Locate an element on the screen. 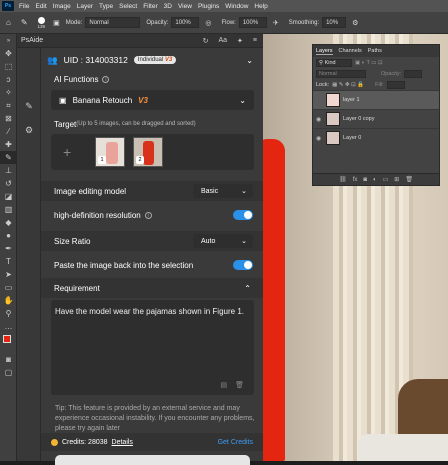 This screenshot has width=448, height=465. menu-layer: Layer is located at coordinates (85, 6).